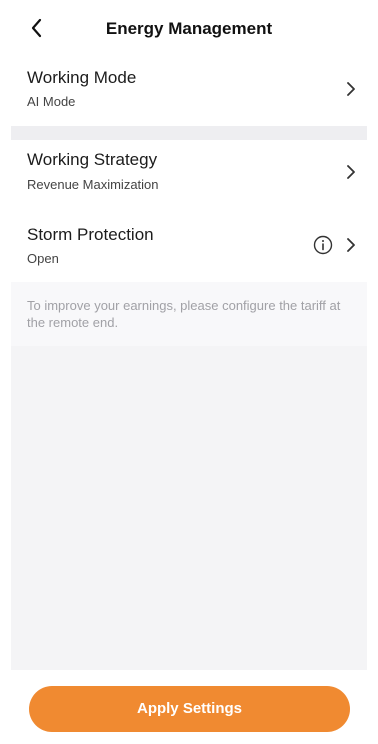 The image size is (378, 744). I want to click on page-title: Energy Management, so click(189, 28).